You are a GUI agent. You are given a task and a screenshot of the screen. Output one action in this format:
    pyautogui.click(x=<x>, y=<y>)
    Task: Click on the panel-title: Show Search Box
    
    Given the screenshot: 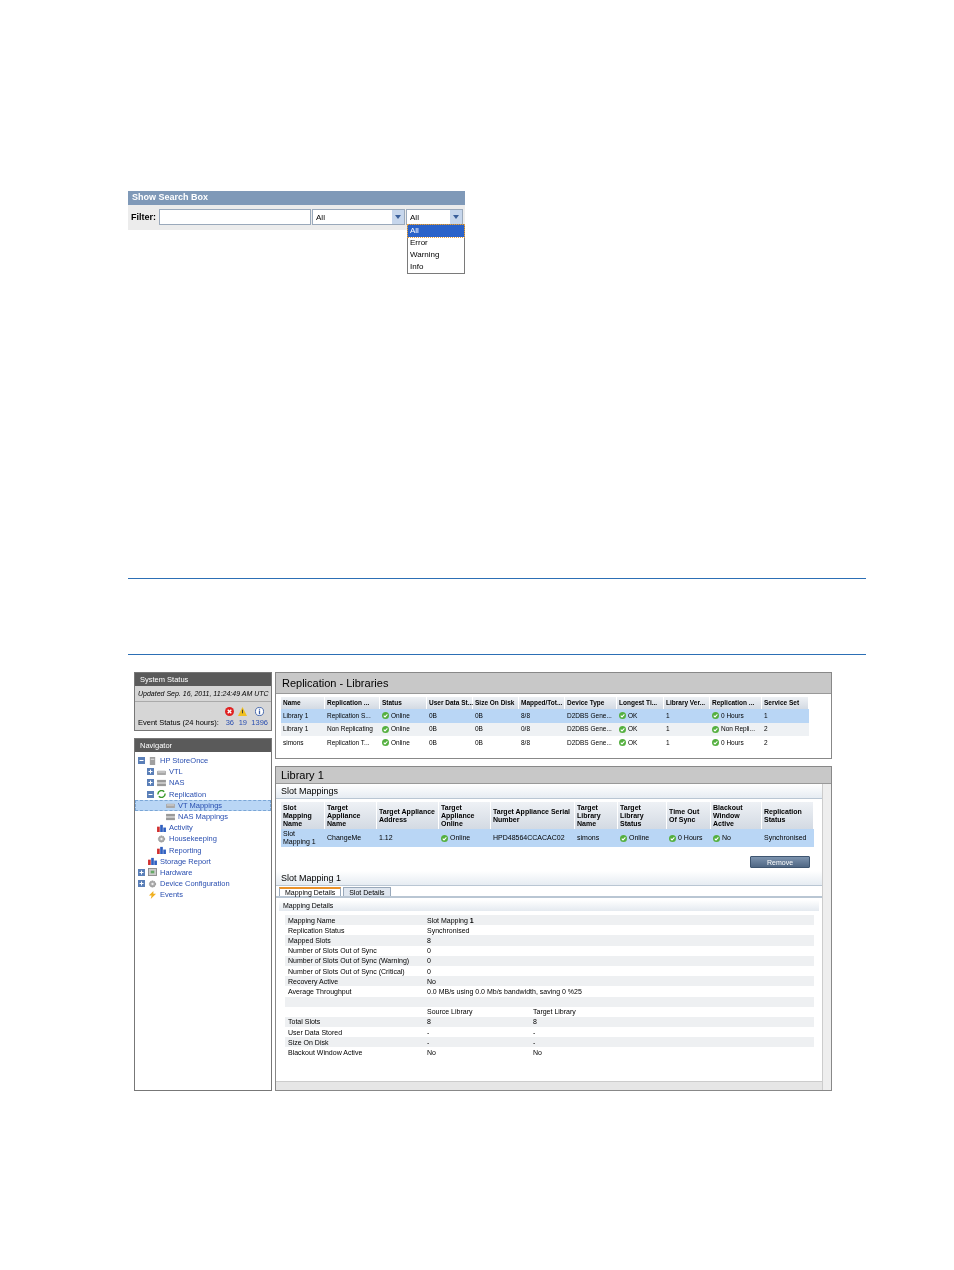 What is the action you would take?
    pyautogui.click(x=296, y=198)
    